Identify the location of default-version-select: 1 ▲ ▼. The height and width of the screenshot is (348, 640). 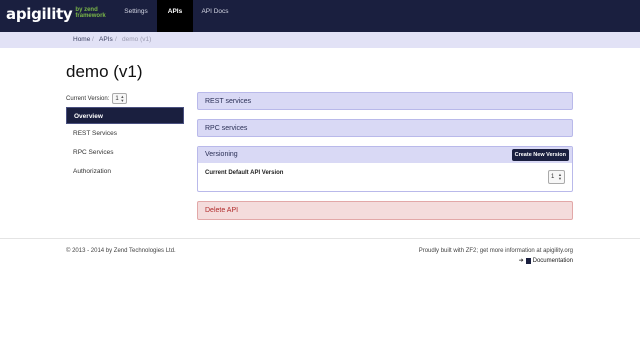
(556, 177).